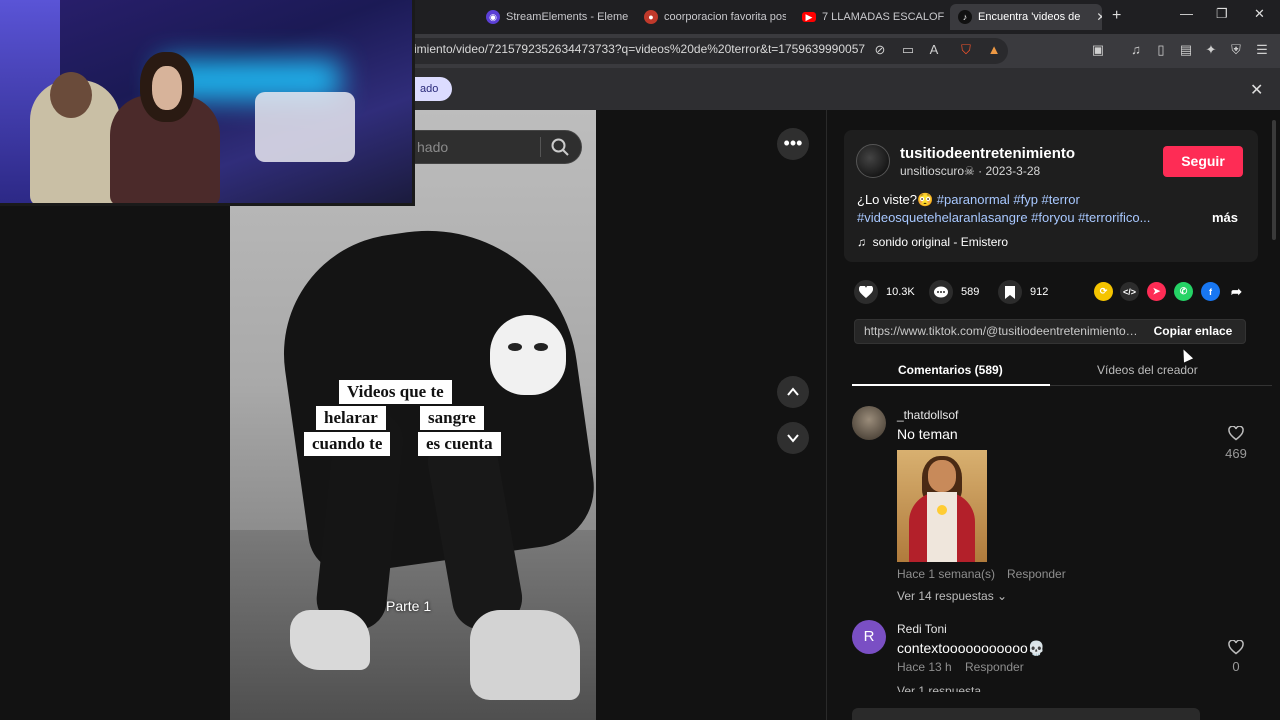 The image size is (1280, 720). What do you see at coordinates (351, 418) in the screenshot?
I see `video-caption-line2-left: helarar` at bounding box center [351, 418].